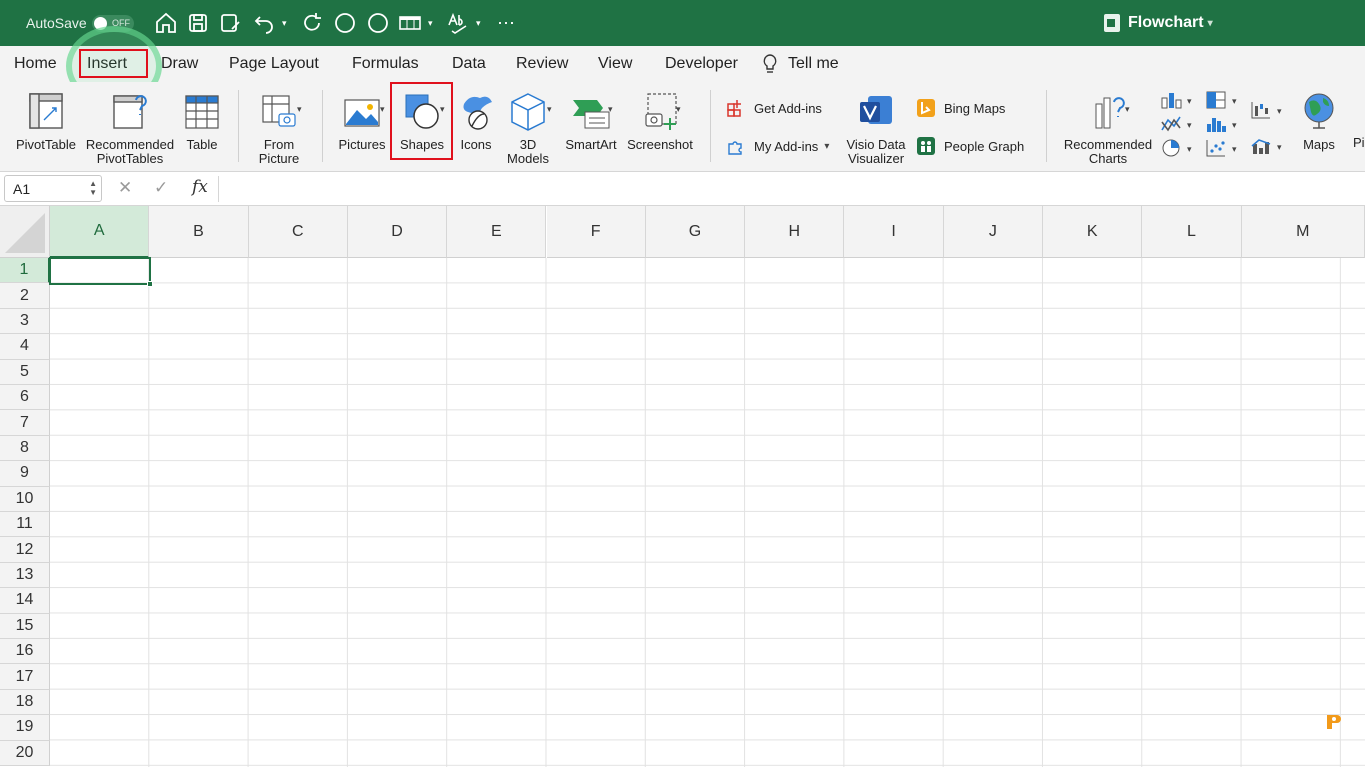 This screenshot has width=1365, height=767. Describe the element at coordinates (25, 347) in the screenshot. I see `row-header-4: 4` at that location.